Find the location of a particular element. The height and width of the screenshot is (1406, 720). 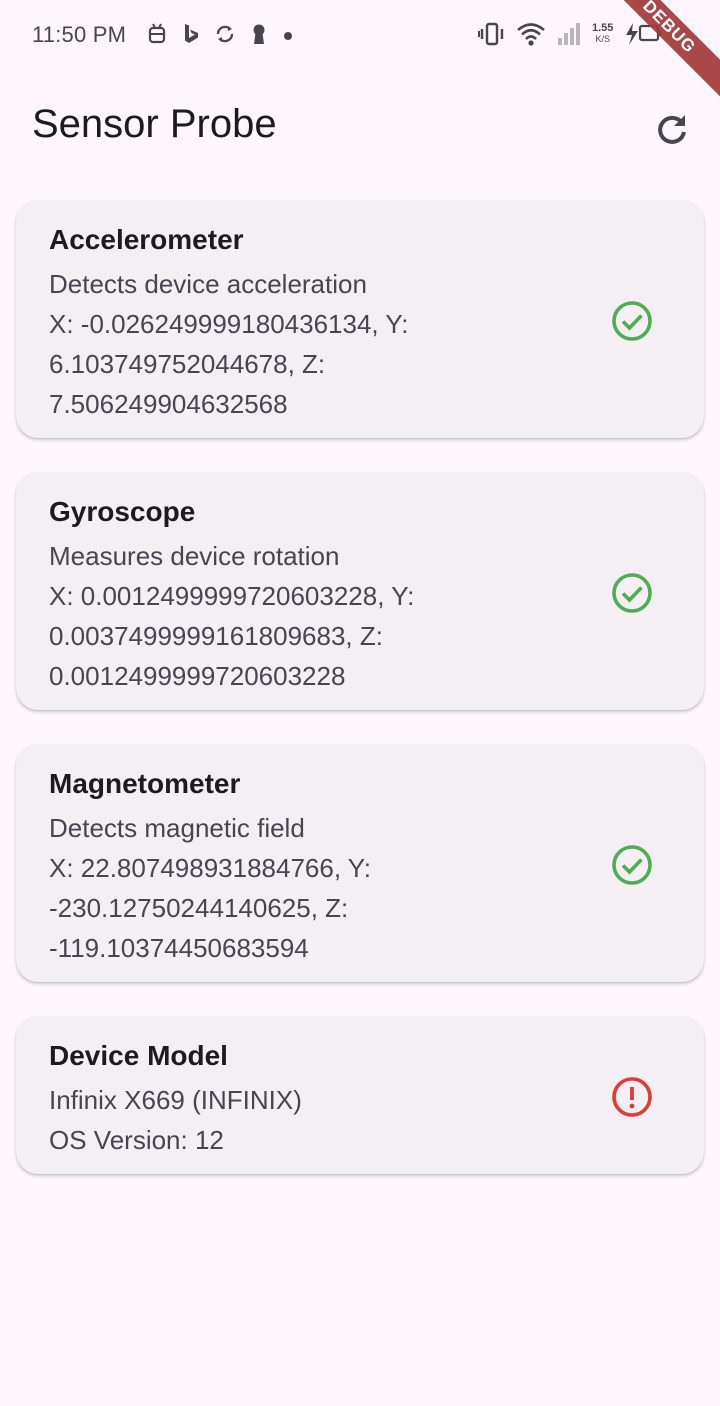

network-speed-value: 1.55 is located at coordinates (603, 28).